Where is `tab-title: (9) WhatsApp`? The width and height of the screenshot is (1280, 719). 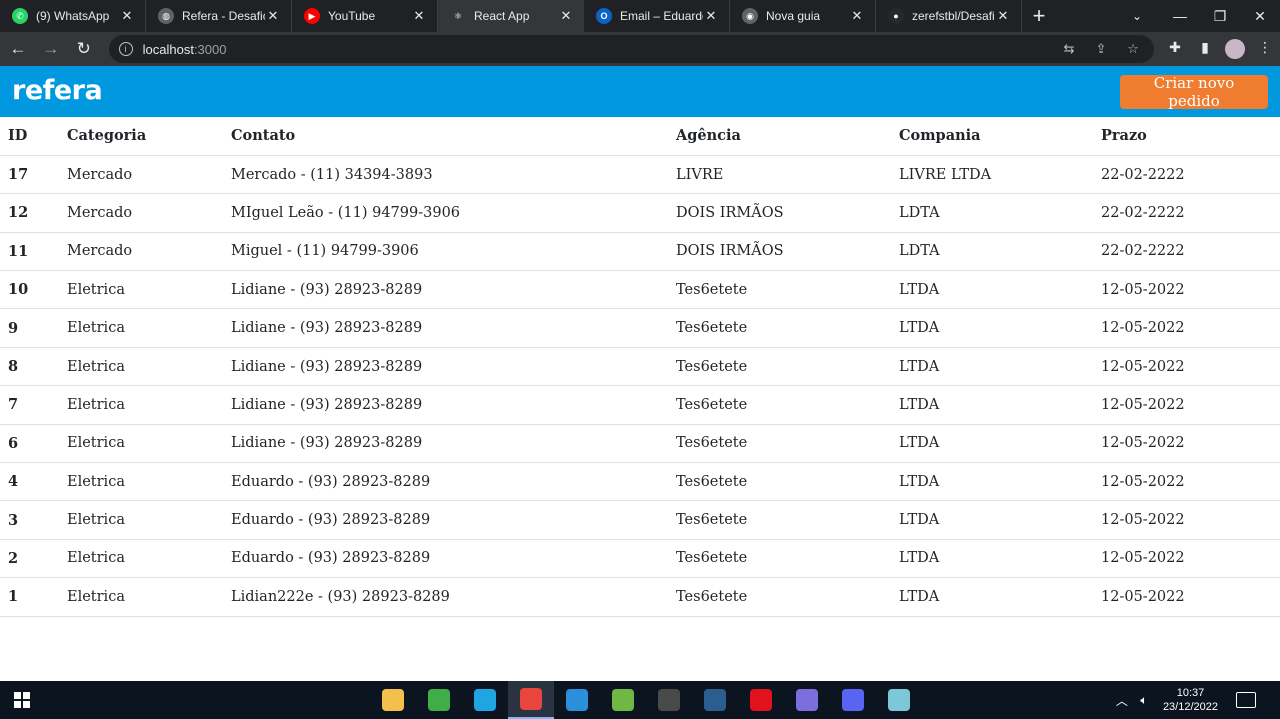 tab-title: (9) WhatsApp is located at coordinates (73, 16).